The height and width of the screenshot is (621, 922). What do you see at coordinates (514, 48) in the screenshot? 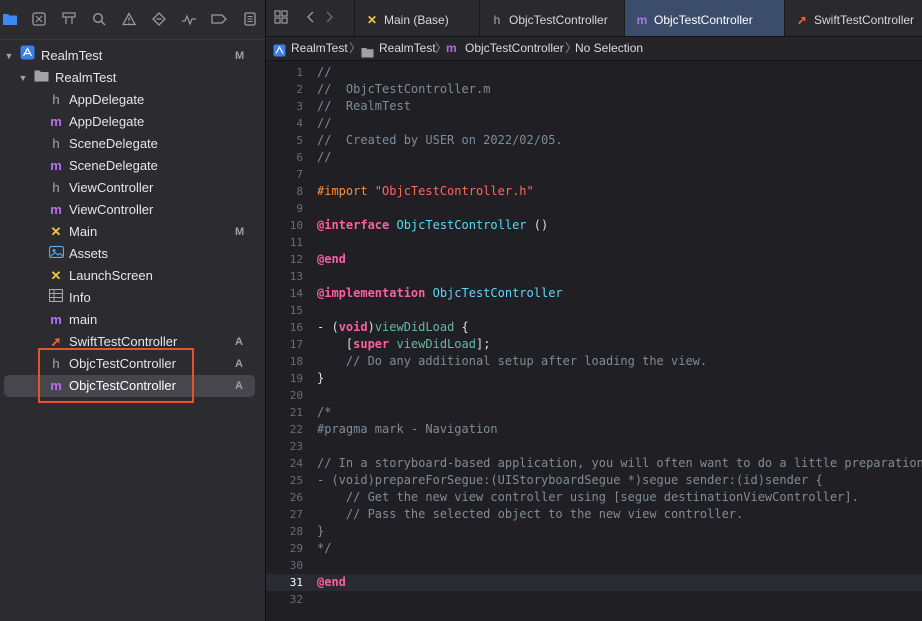
I see `jumpbar-file: ObjcTestController` at bounding box center [514, 48].